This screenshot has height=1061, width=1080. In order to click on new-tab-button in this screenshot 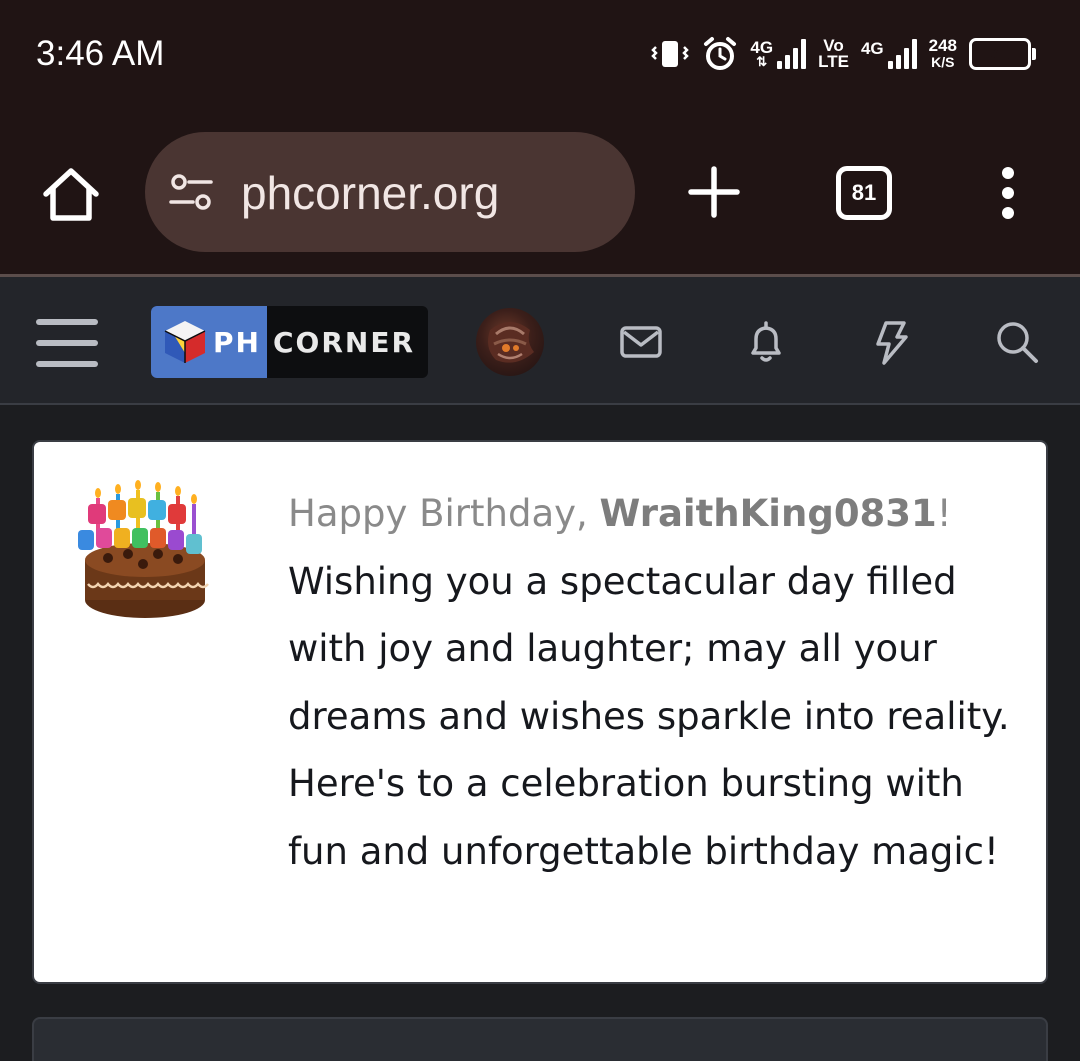, I will do `click(714, 192)`.